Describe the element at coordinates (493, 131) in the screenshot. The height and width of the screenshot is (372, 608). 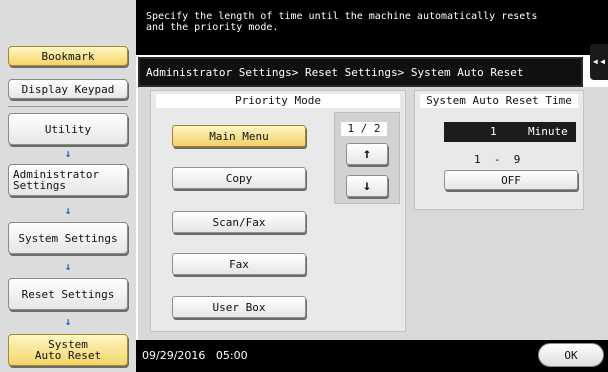
I see `reset-time-value: 1` at that location.